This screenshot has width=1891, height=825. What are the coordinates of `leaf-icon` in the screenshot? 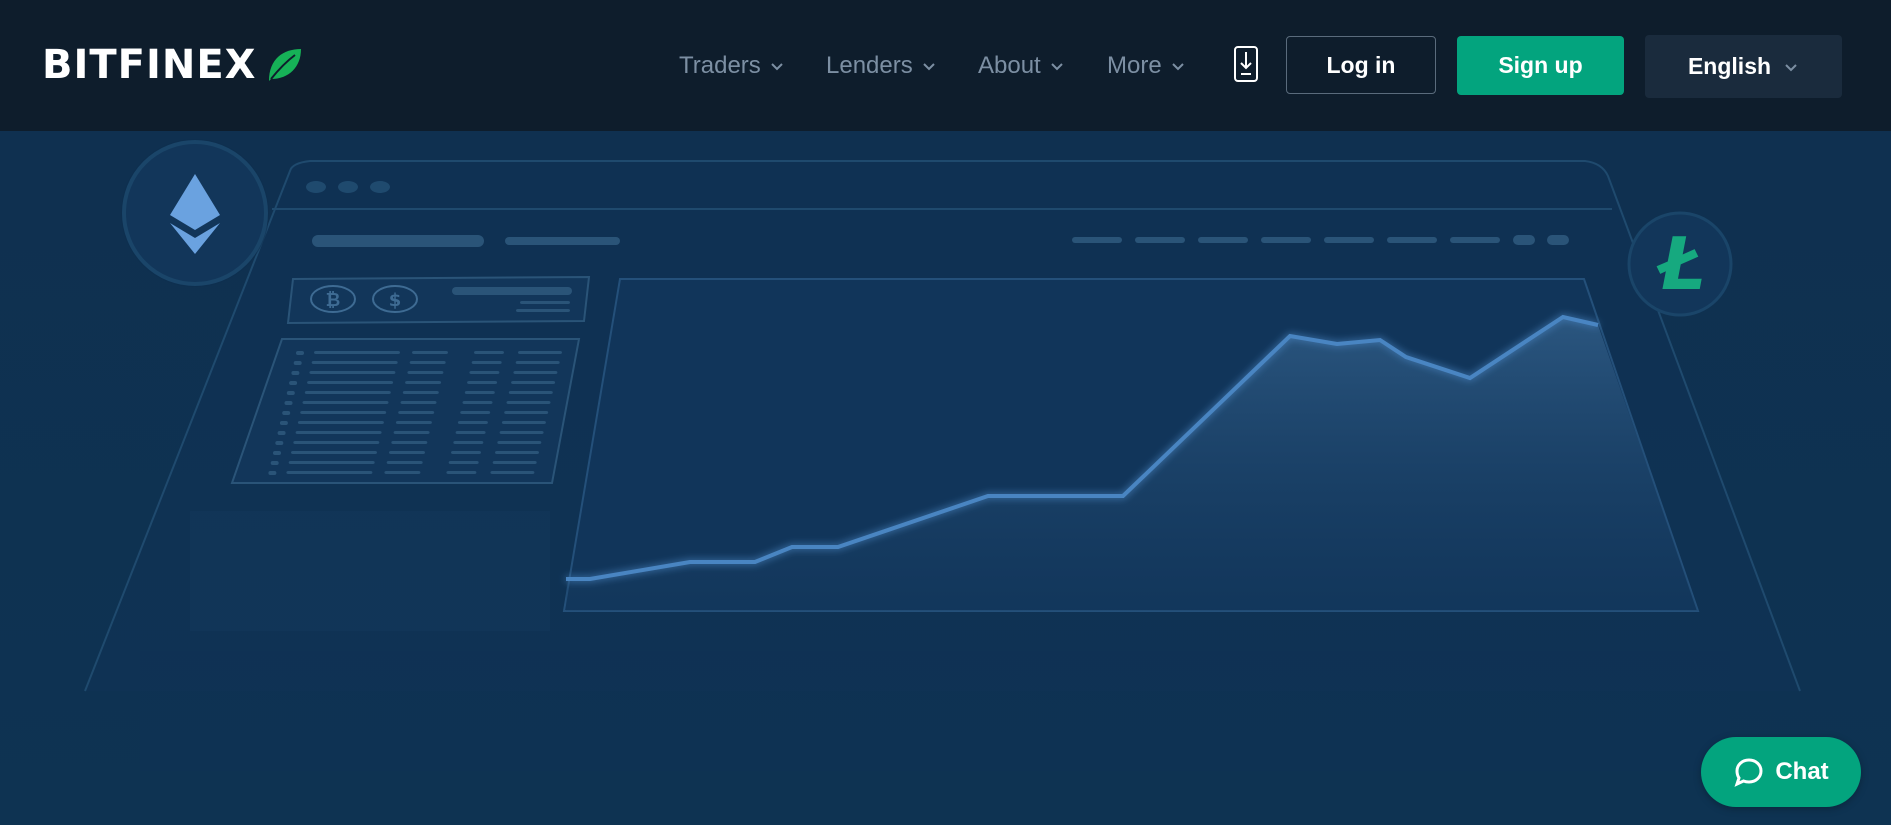 It's located at (284, 65).